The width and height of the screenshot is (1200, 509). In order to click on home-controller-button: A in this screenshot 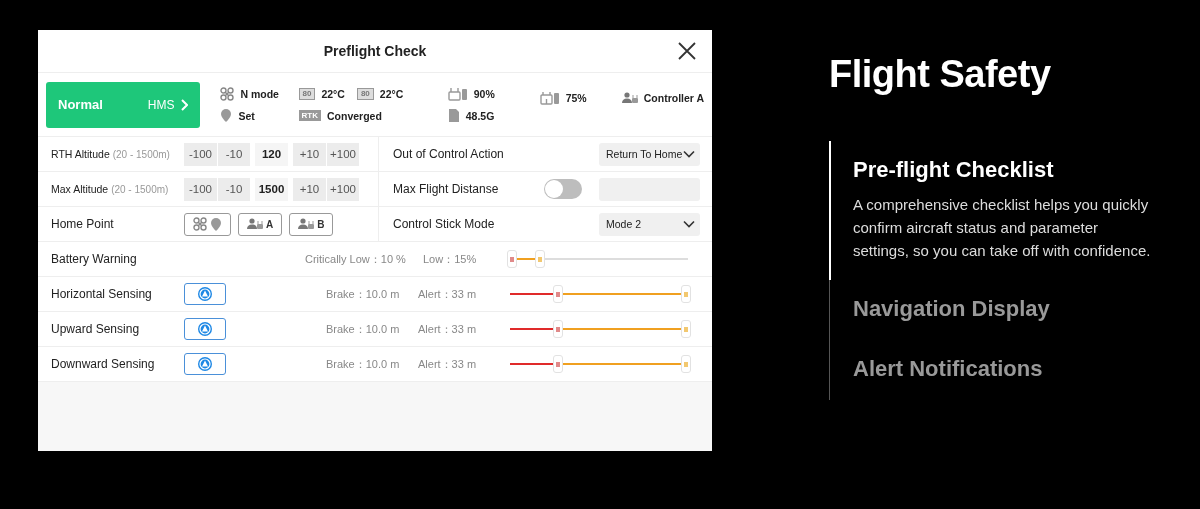, I will do `click(260, 224)`.